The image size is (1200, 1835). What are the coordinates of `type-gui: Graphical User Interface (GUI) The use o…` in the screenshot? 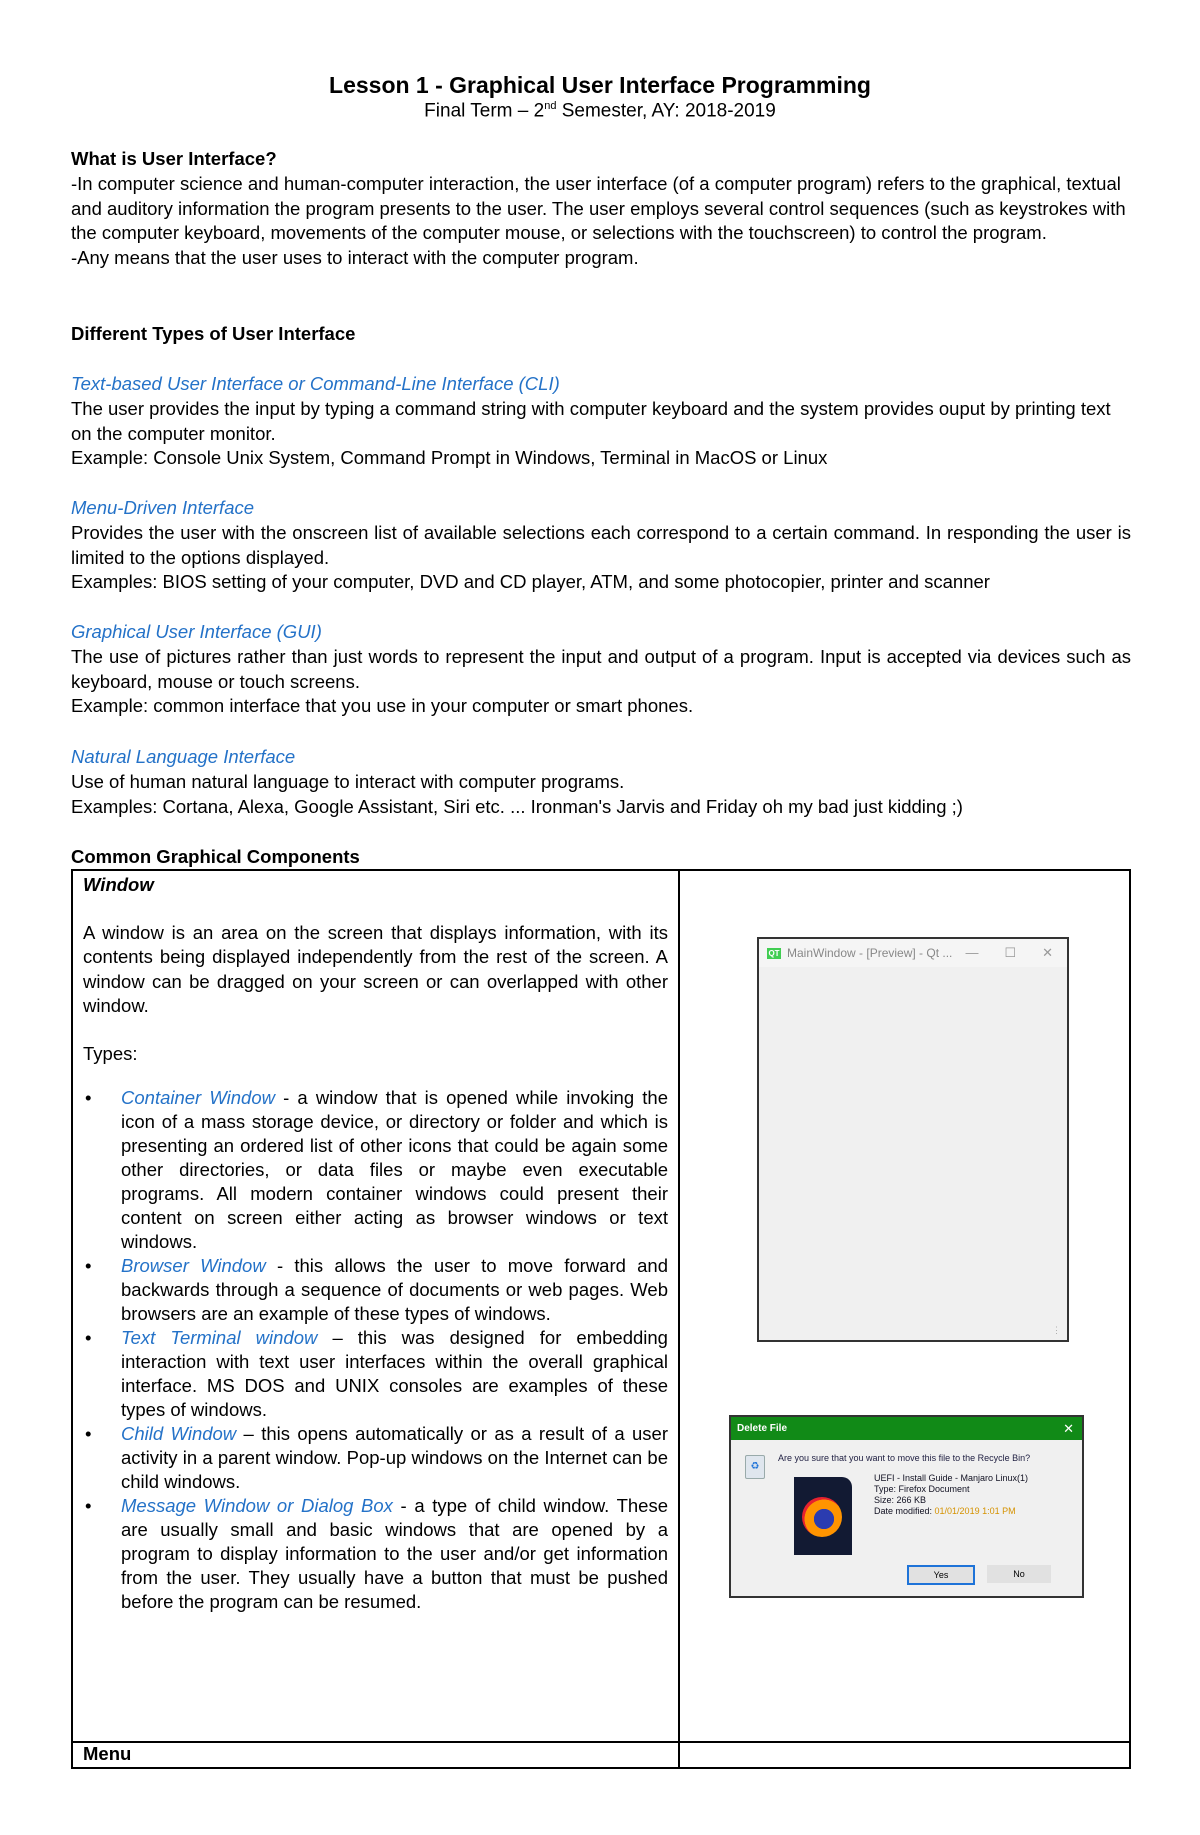 It's located at (601, 669).